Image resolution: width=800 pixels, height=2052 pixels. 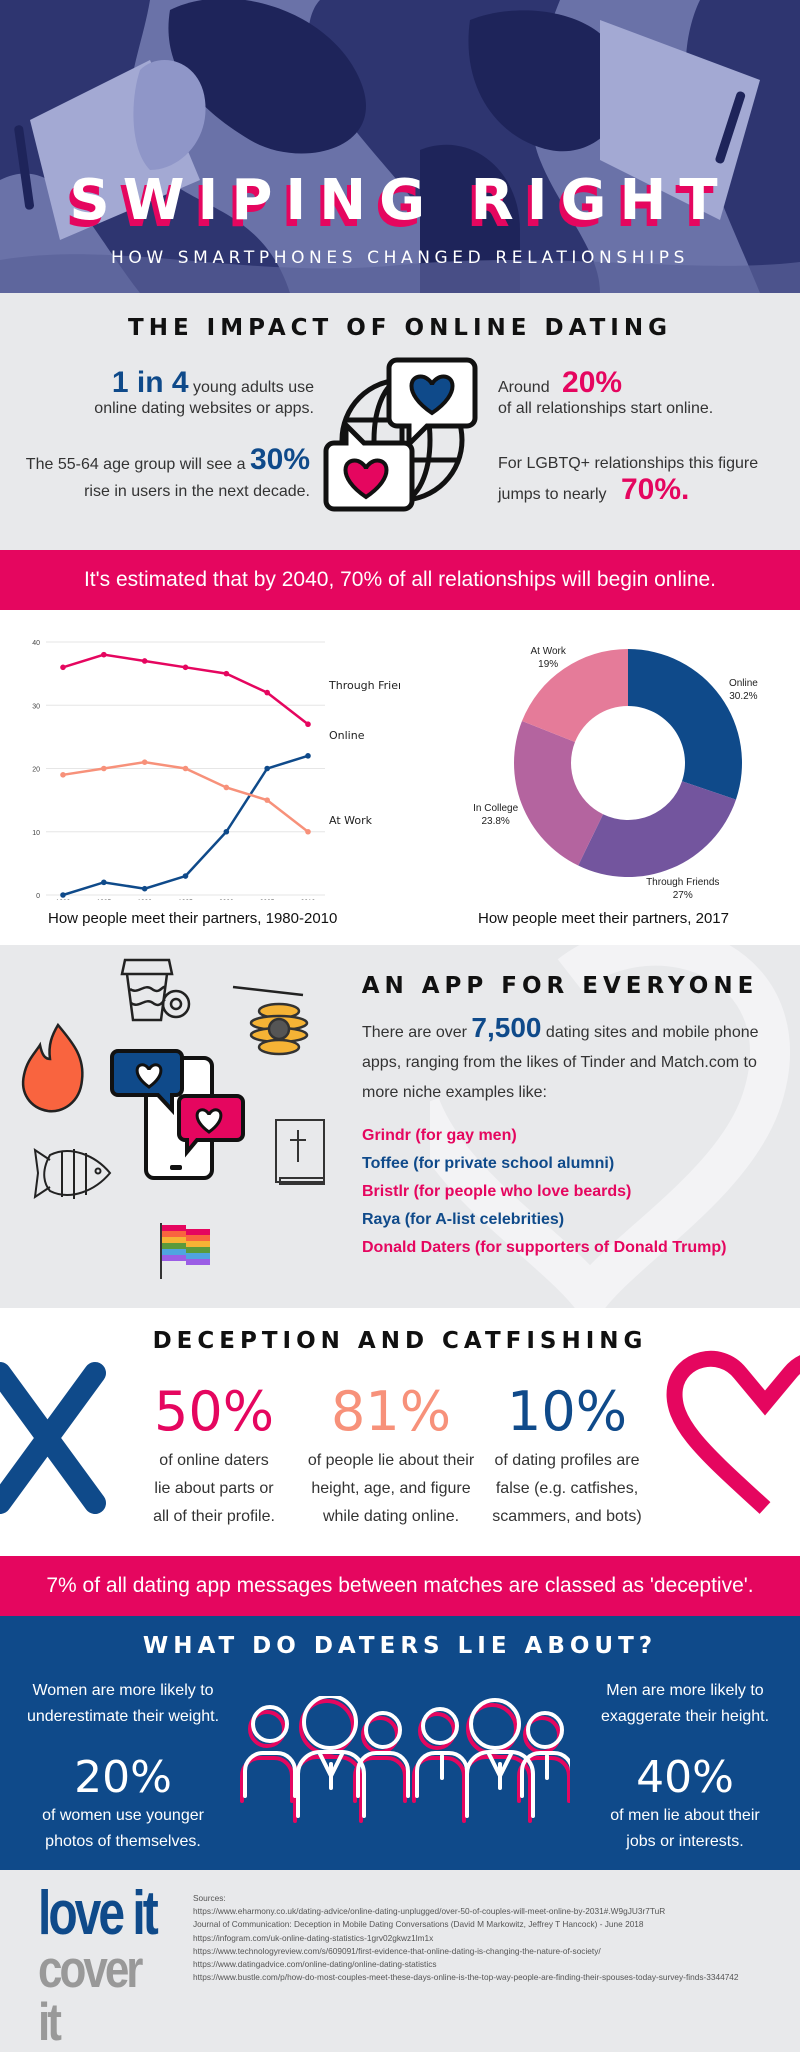 I want to click on stat-relationships-online-text-2: of all relationships start online., so click(x=606, y=408).